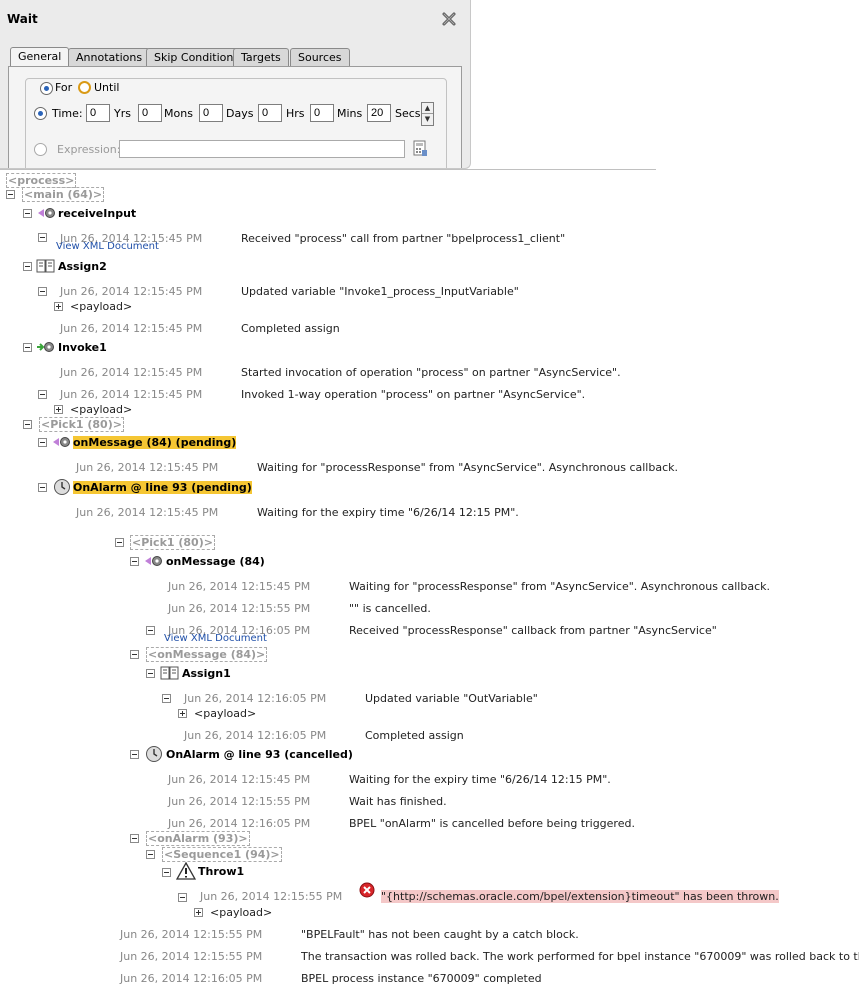  Describe the element at coordinates (40, 113) in the screenshot. I see `time-radio` at that location.